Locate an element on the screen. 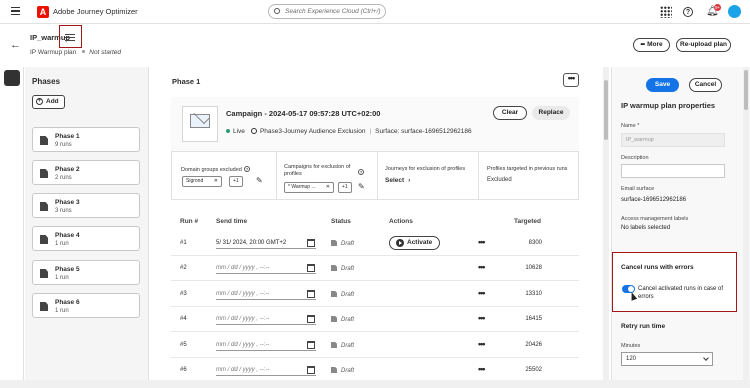  targeted-count: 20426 is located at coordinates (533, 345).